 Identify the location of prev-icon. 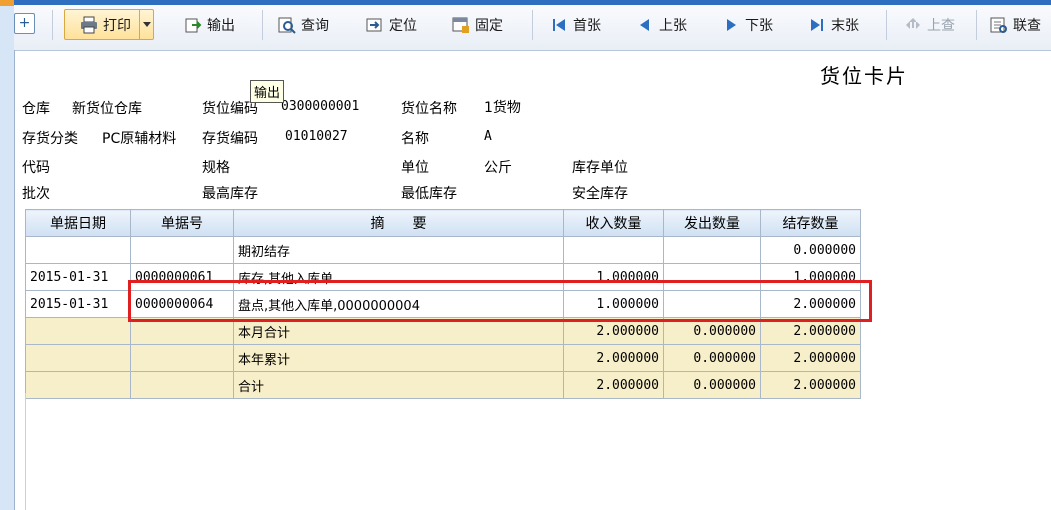
(645, 25).